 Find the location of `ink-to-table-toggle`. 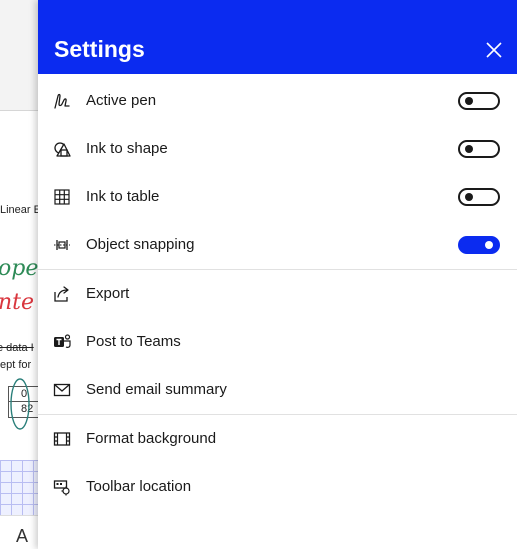

ink-to-table-toggle is located at coordinates (479, 197).